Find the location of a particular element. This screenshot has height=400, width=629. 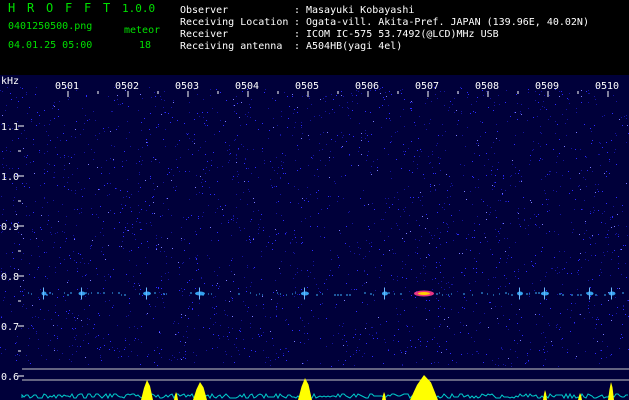

info-value-antenna: A504HB(yagi 4el) is located at coordinates (354, 46).